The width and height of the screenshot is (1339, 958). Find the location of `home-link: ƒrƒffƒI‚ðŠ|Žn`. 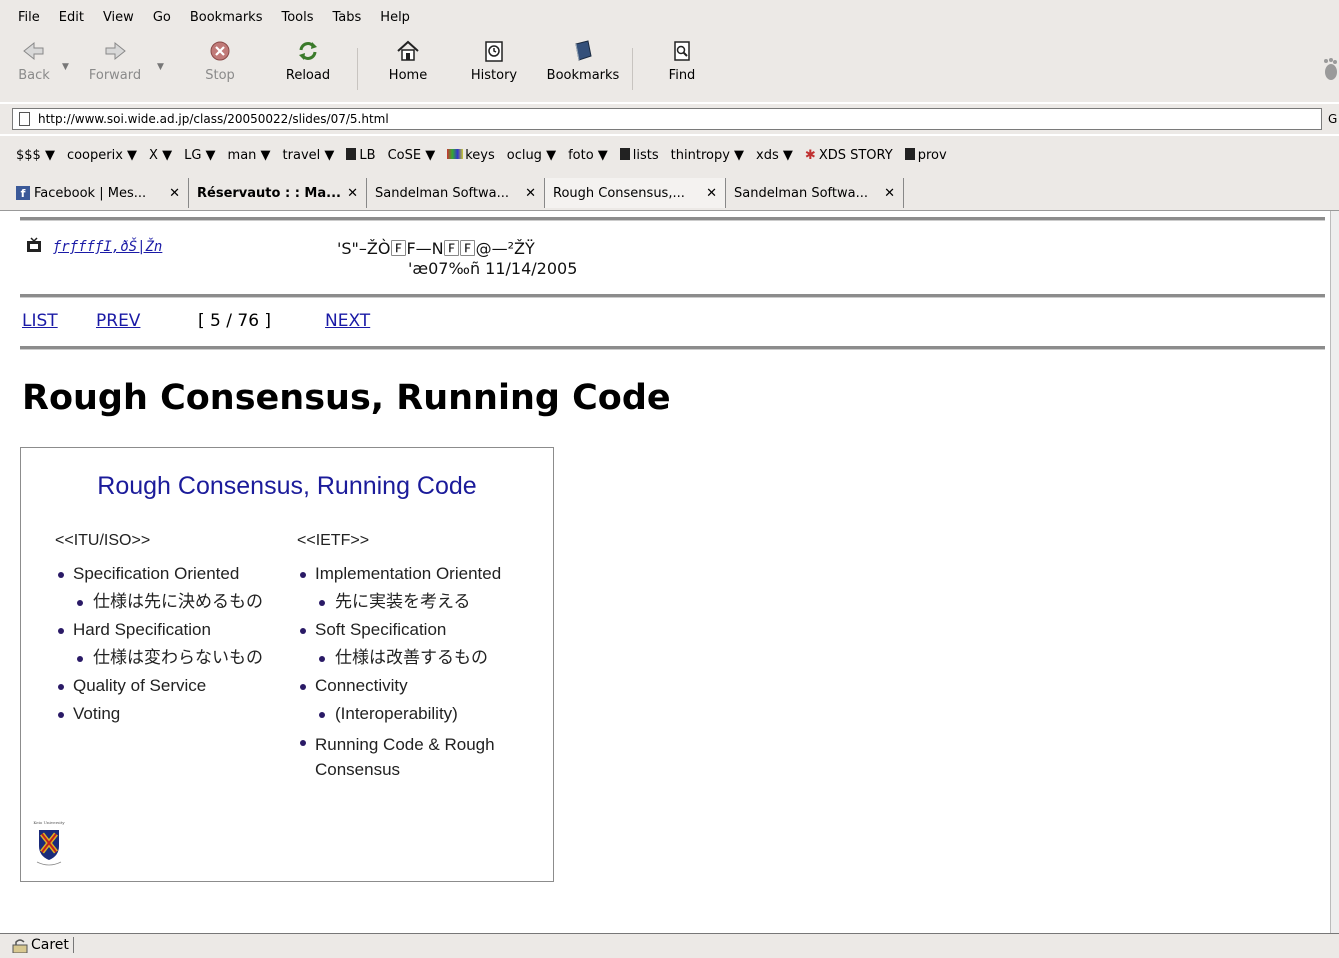

home-link: ƒrƒffƒI‚ðŠ|Žn is located at coordinates (108, 247).